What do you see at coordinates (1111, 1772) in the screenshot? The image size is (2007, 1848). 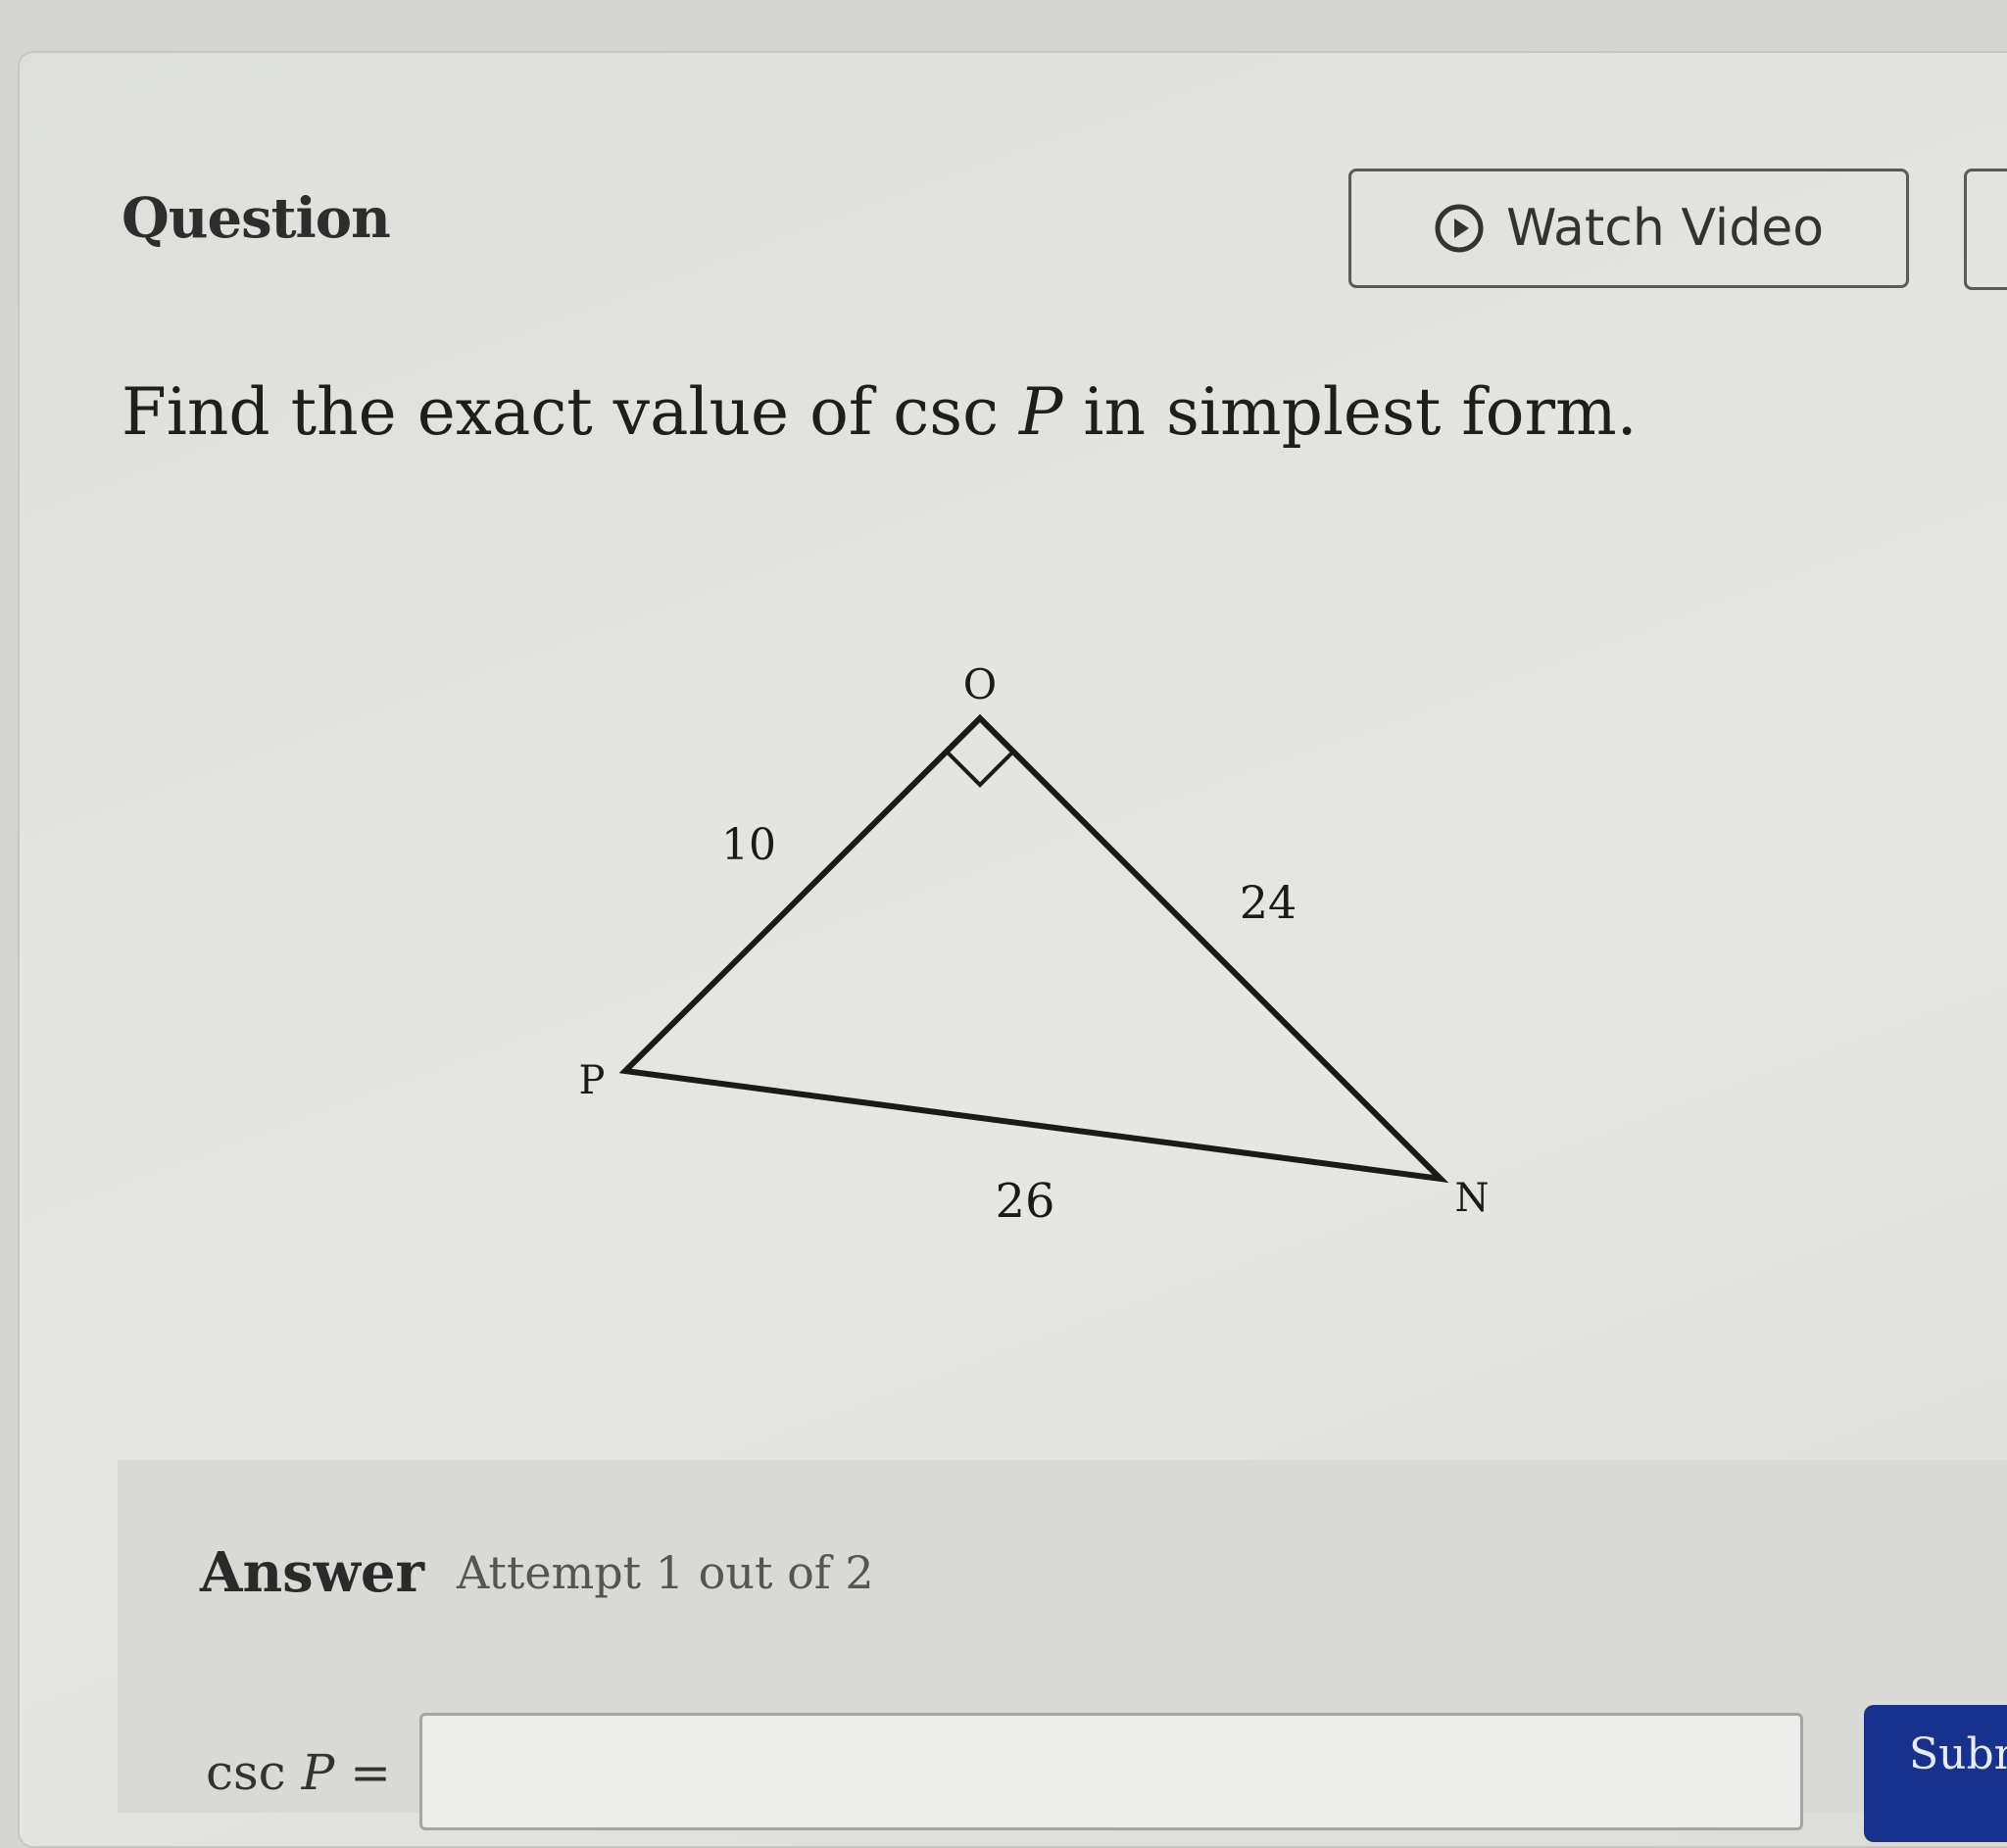 I see `answer-input` at bounding box center [1111, 1772].